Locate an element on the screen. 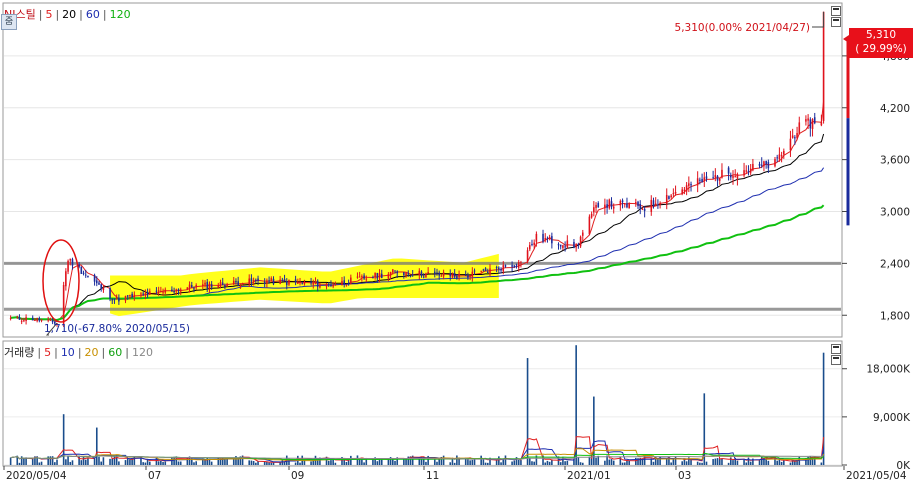  zoom-button: 줌 is located at coordinates (9, 22).